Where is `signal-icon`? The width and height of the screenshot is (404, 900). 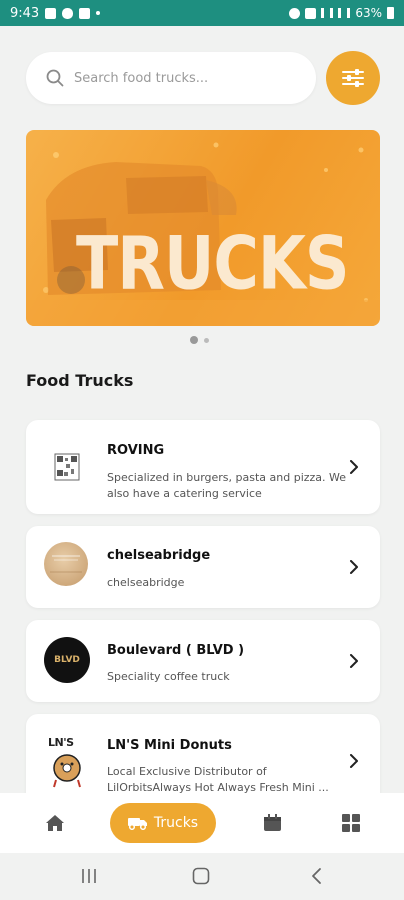
signal-icon is located at coordinates (327, 13).